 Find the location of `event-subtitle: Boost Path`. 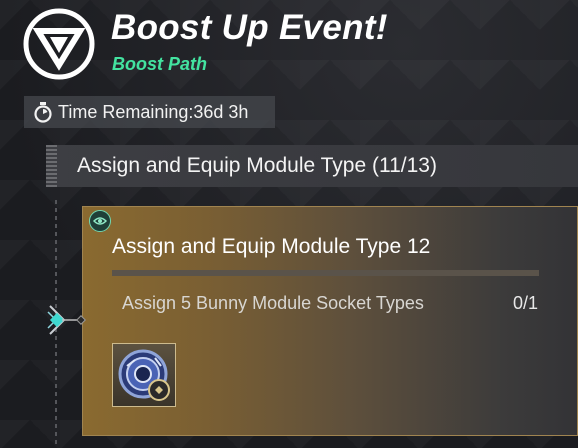

event-subtitle: Boost Path is located at coordinates (160, 64).